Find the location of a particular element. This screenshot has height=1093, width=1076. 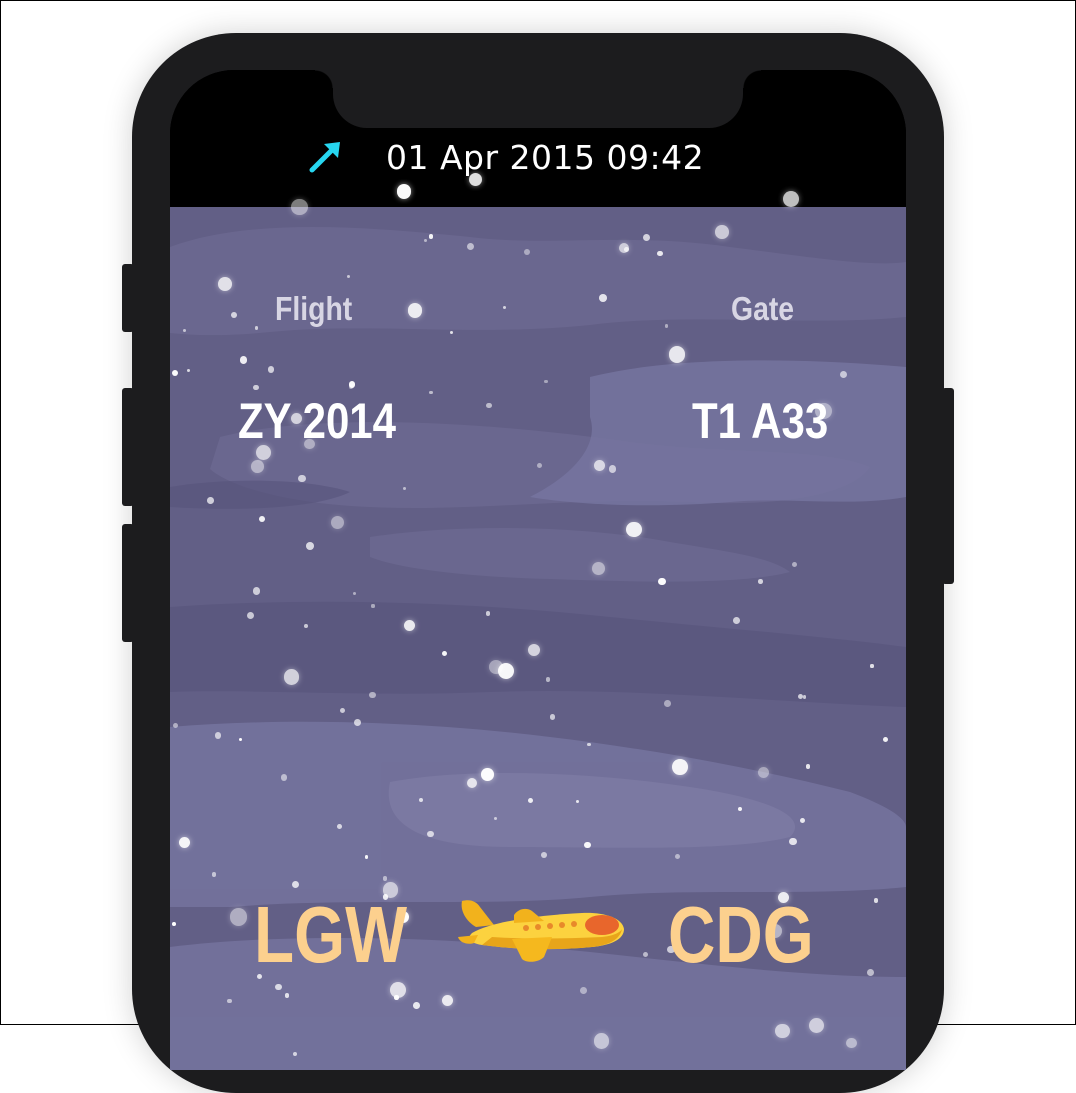

status-datetime: 01 Apr 2015 09:42 is located at coordinates (545, 157).